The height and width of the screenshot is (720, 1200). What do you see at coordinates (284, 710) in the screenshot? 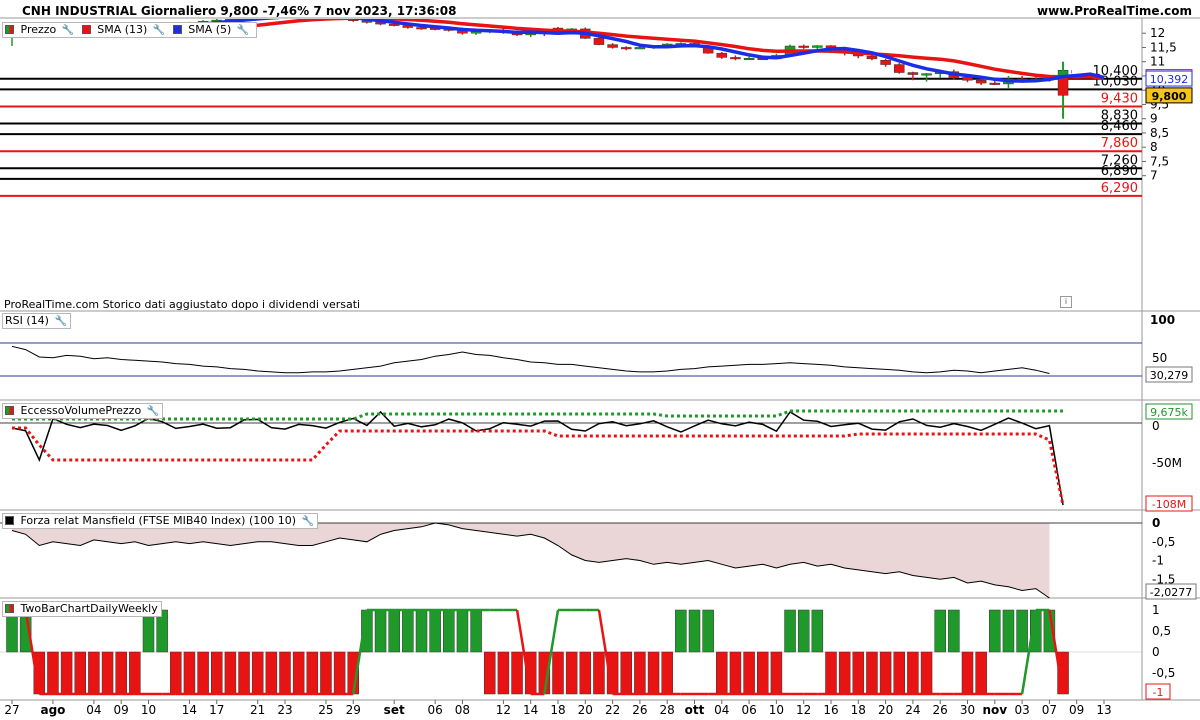
I see `x-axis-label: 23` at bounding box center [284, 710].